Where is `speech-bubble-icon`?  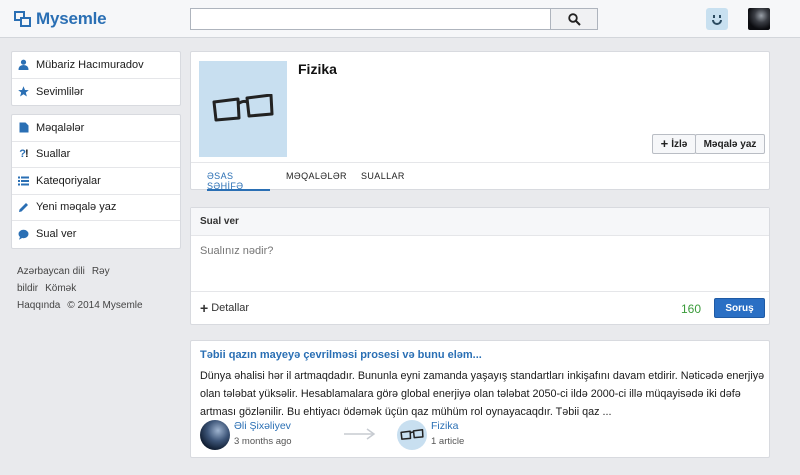
speech-bubble-icon is located at coordinates (23, 234).